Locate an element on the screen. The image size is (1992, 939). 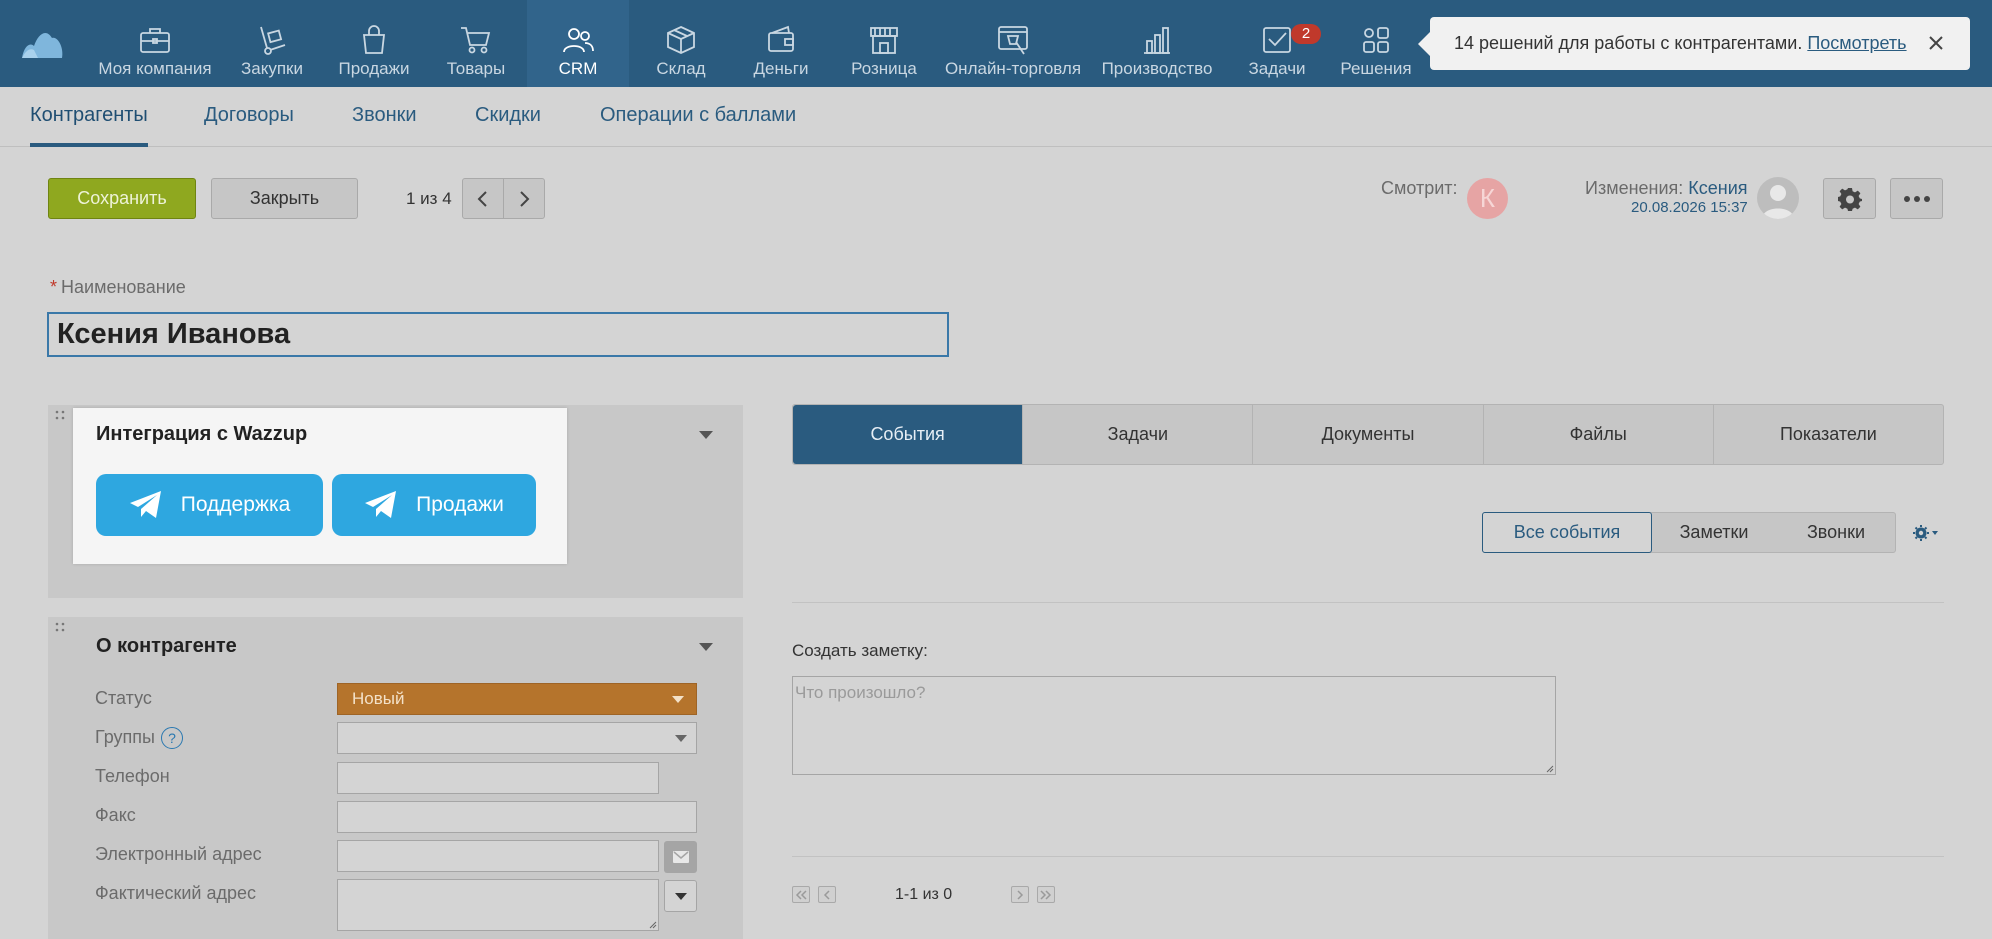
nav-crm: CRM is located at coordinates (578, 43).